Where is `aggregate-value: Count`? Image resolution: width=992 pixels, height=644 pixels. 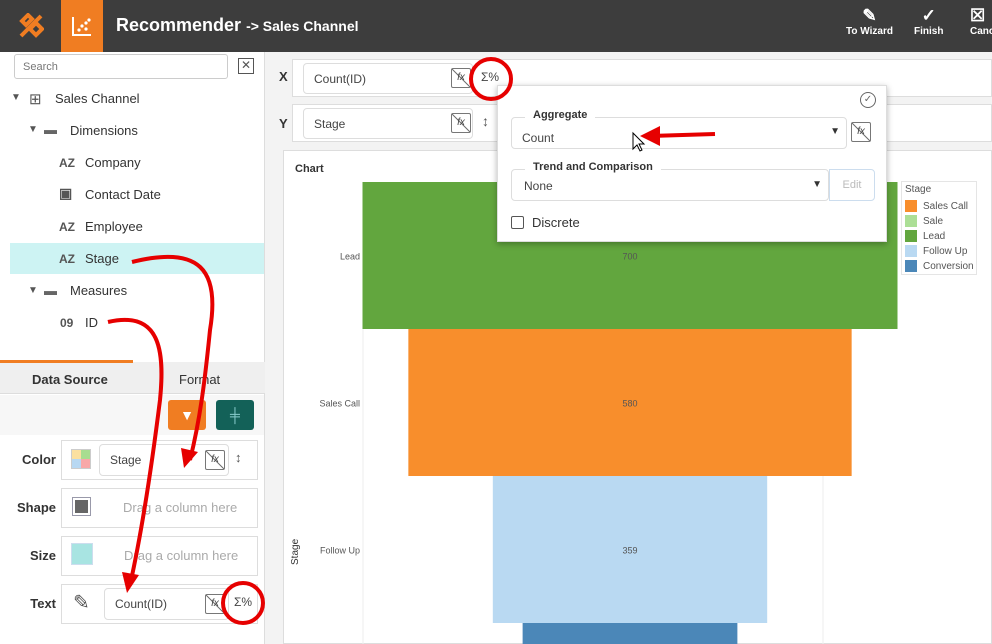
aggregate-value: Count is located at coordinates (538, 138).